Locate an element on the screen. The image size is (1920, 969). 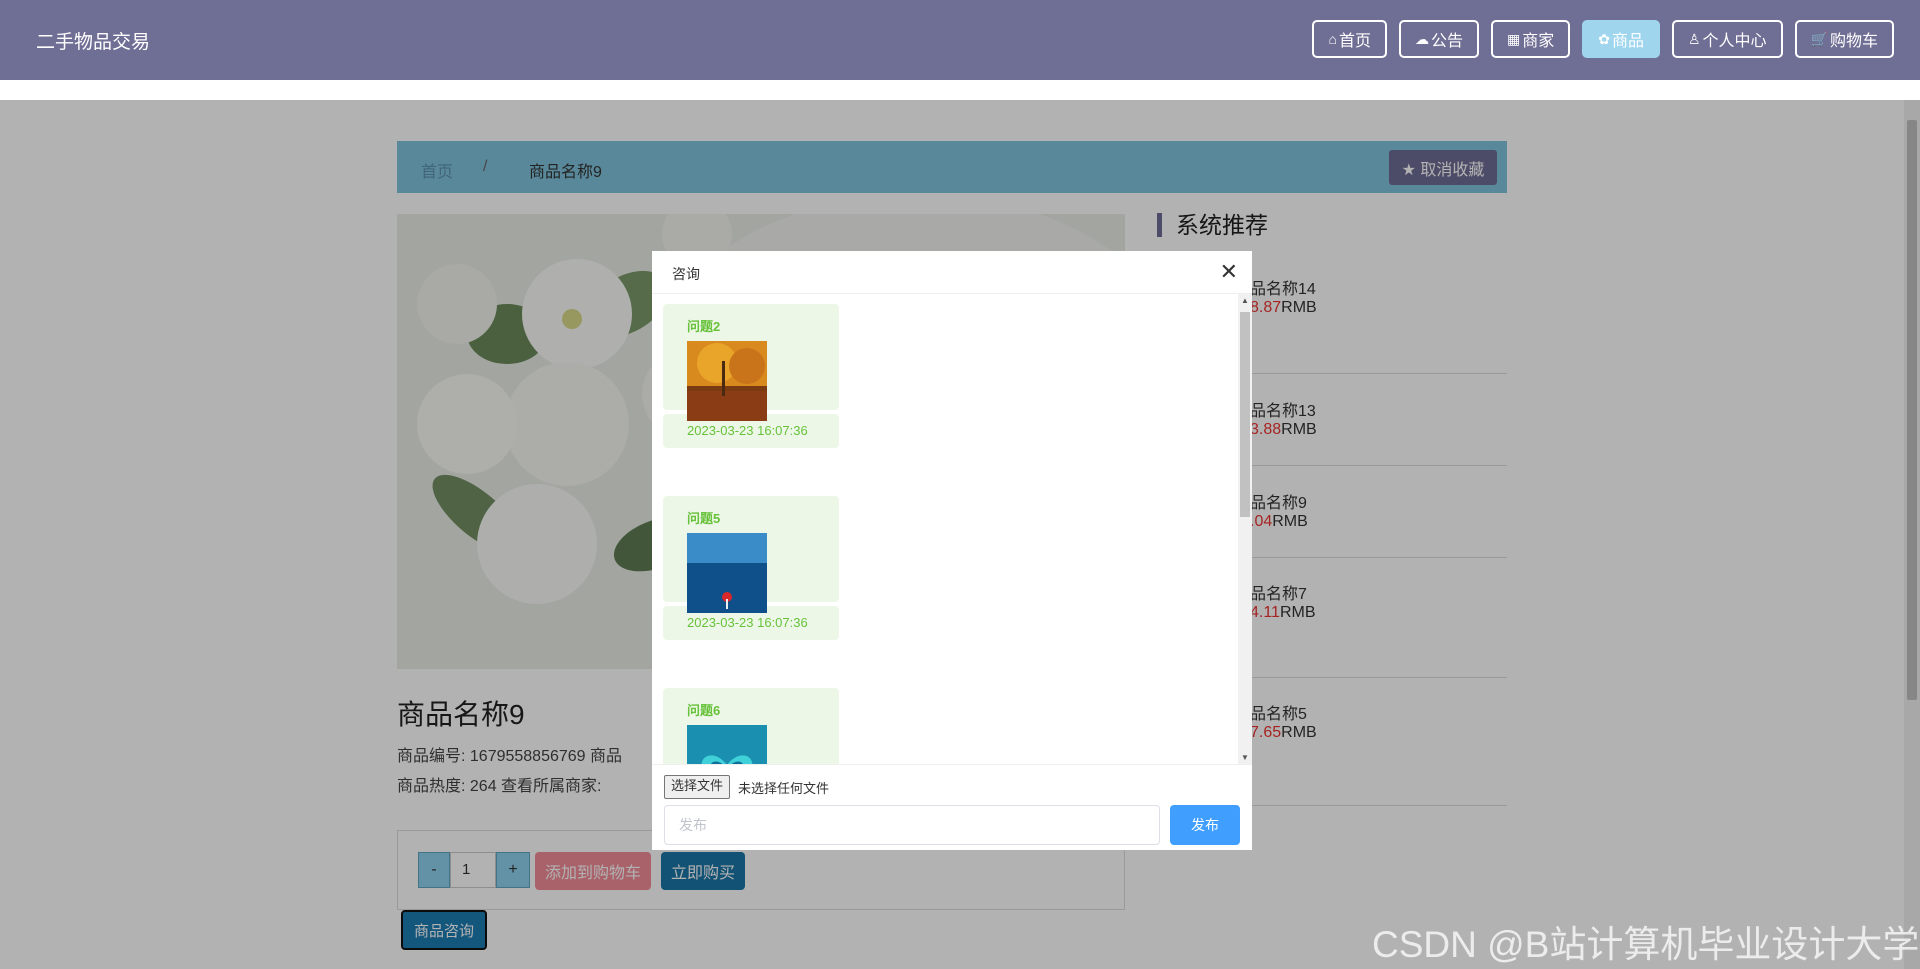
message-bubble: 问题5 is located at coordinates (751, 554).